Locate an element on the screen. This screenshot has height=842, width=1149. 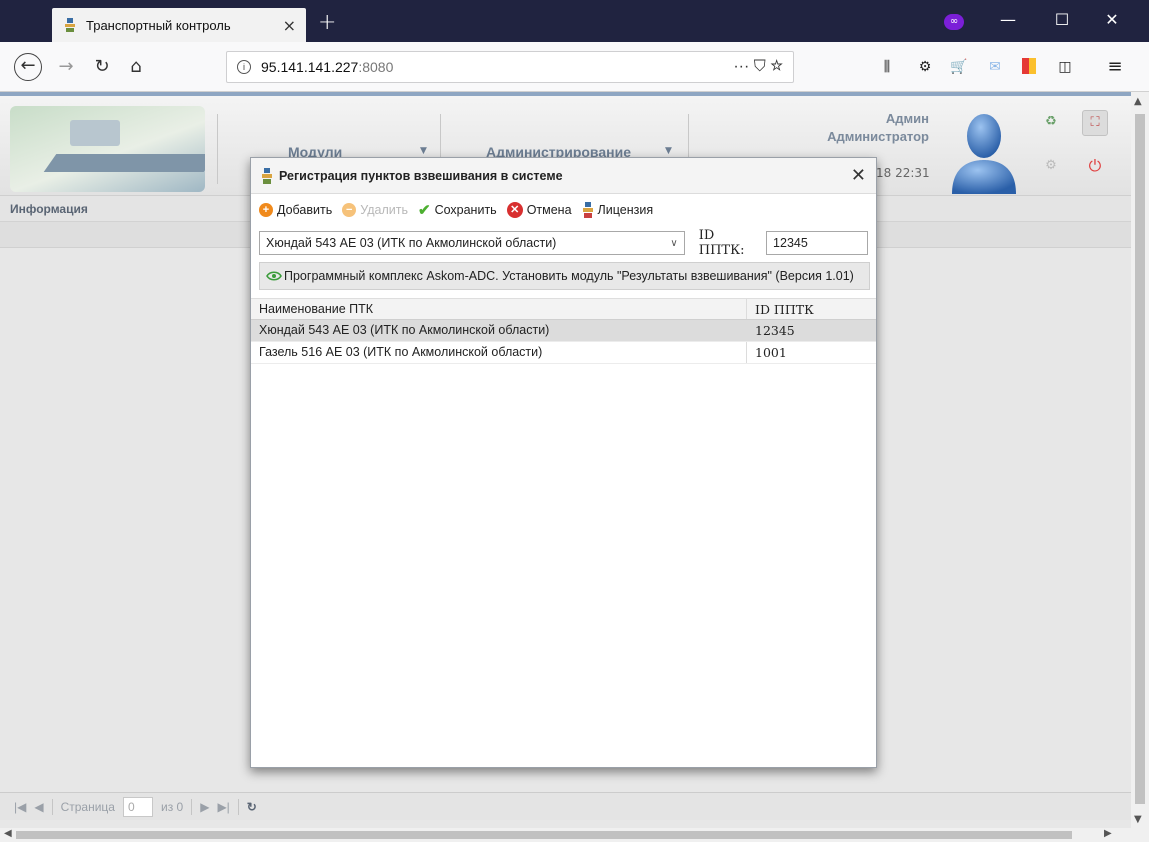
reload-icon: ↻ is located at coordinates (102, 67).